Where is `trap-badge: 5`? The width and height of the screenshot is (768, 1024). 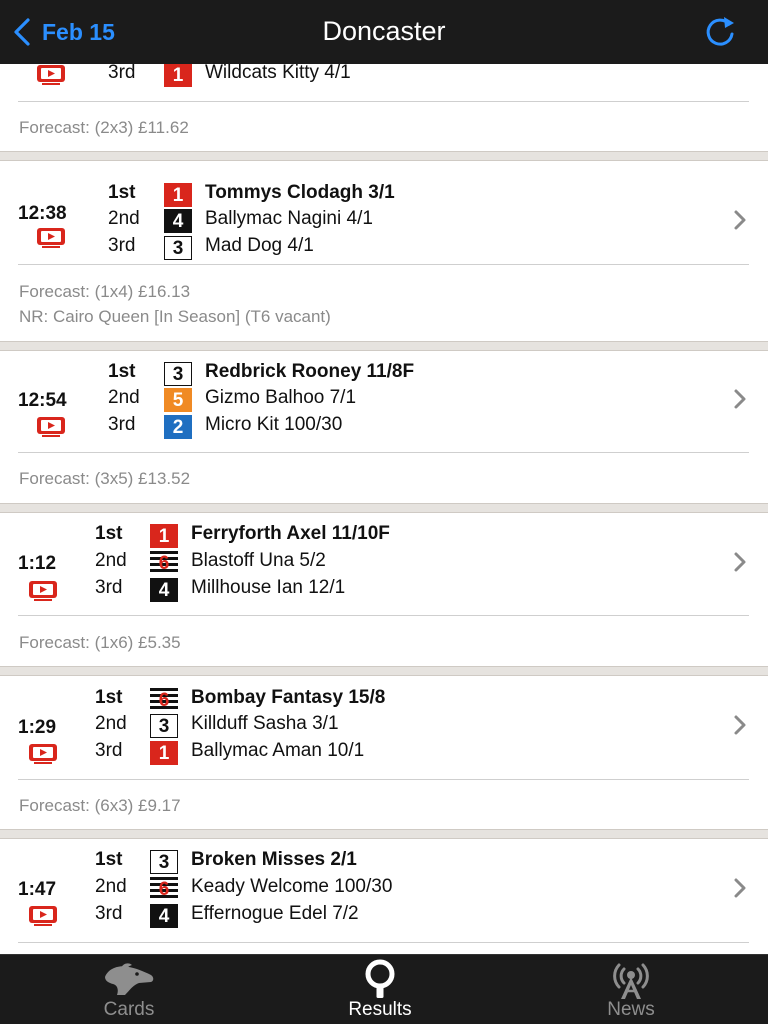 trap-badge: 5 is located at coordinates (178, 400).